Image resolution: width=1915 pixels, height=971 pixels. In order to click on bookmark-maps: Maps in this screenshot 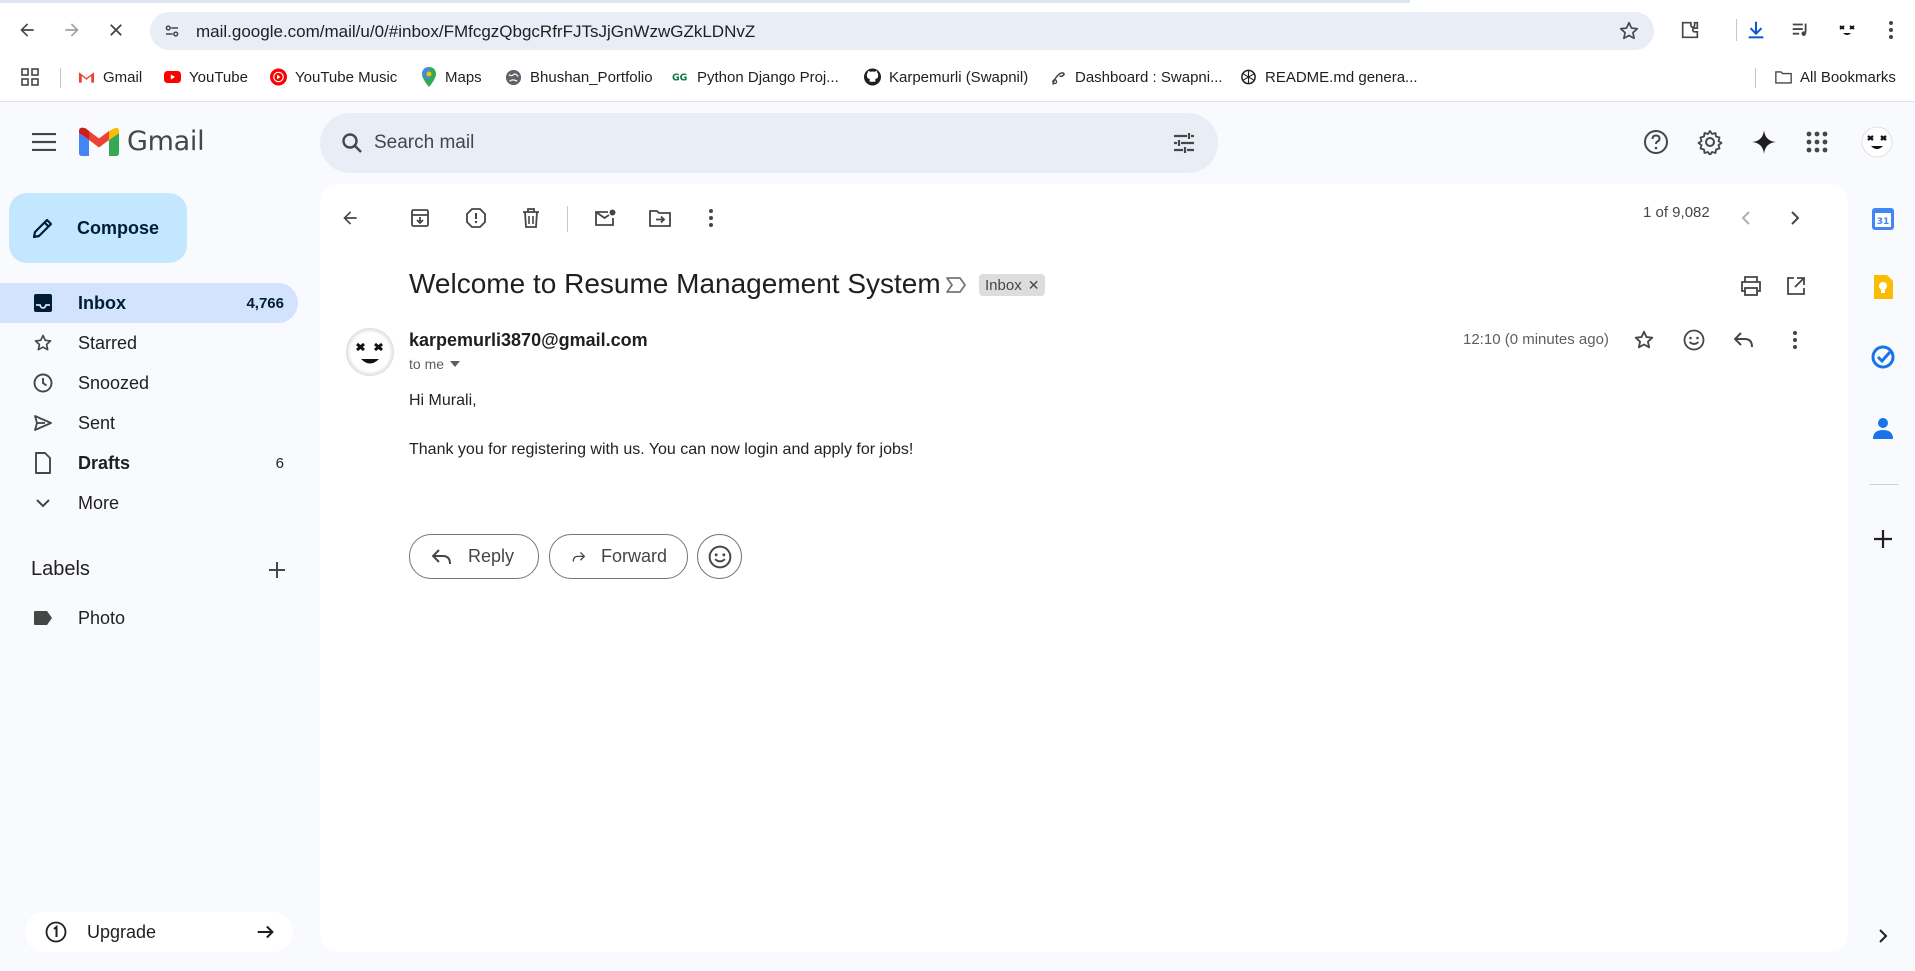, I will do `click(451, 77)`.